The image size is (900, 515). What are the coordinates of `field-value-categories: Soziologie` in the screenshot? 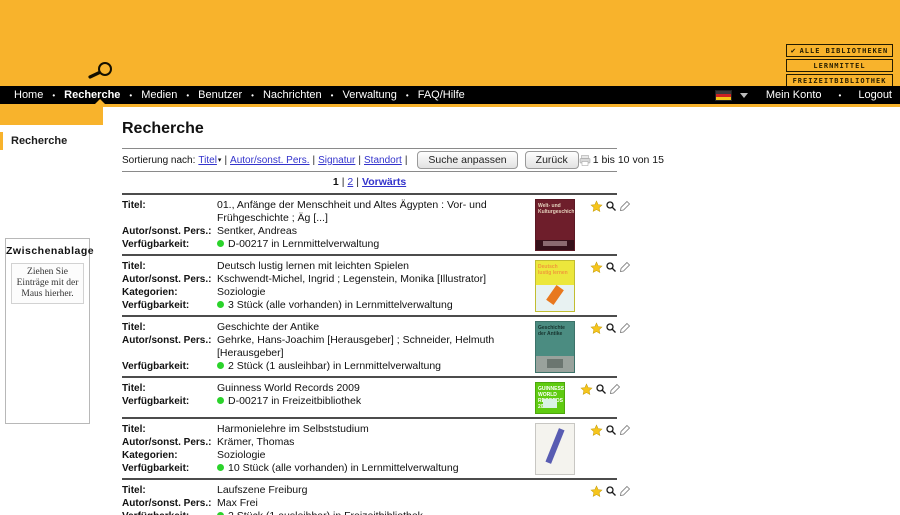 It's located at (241, 455).